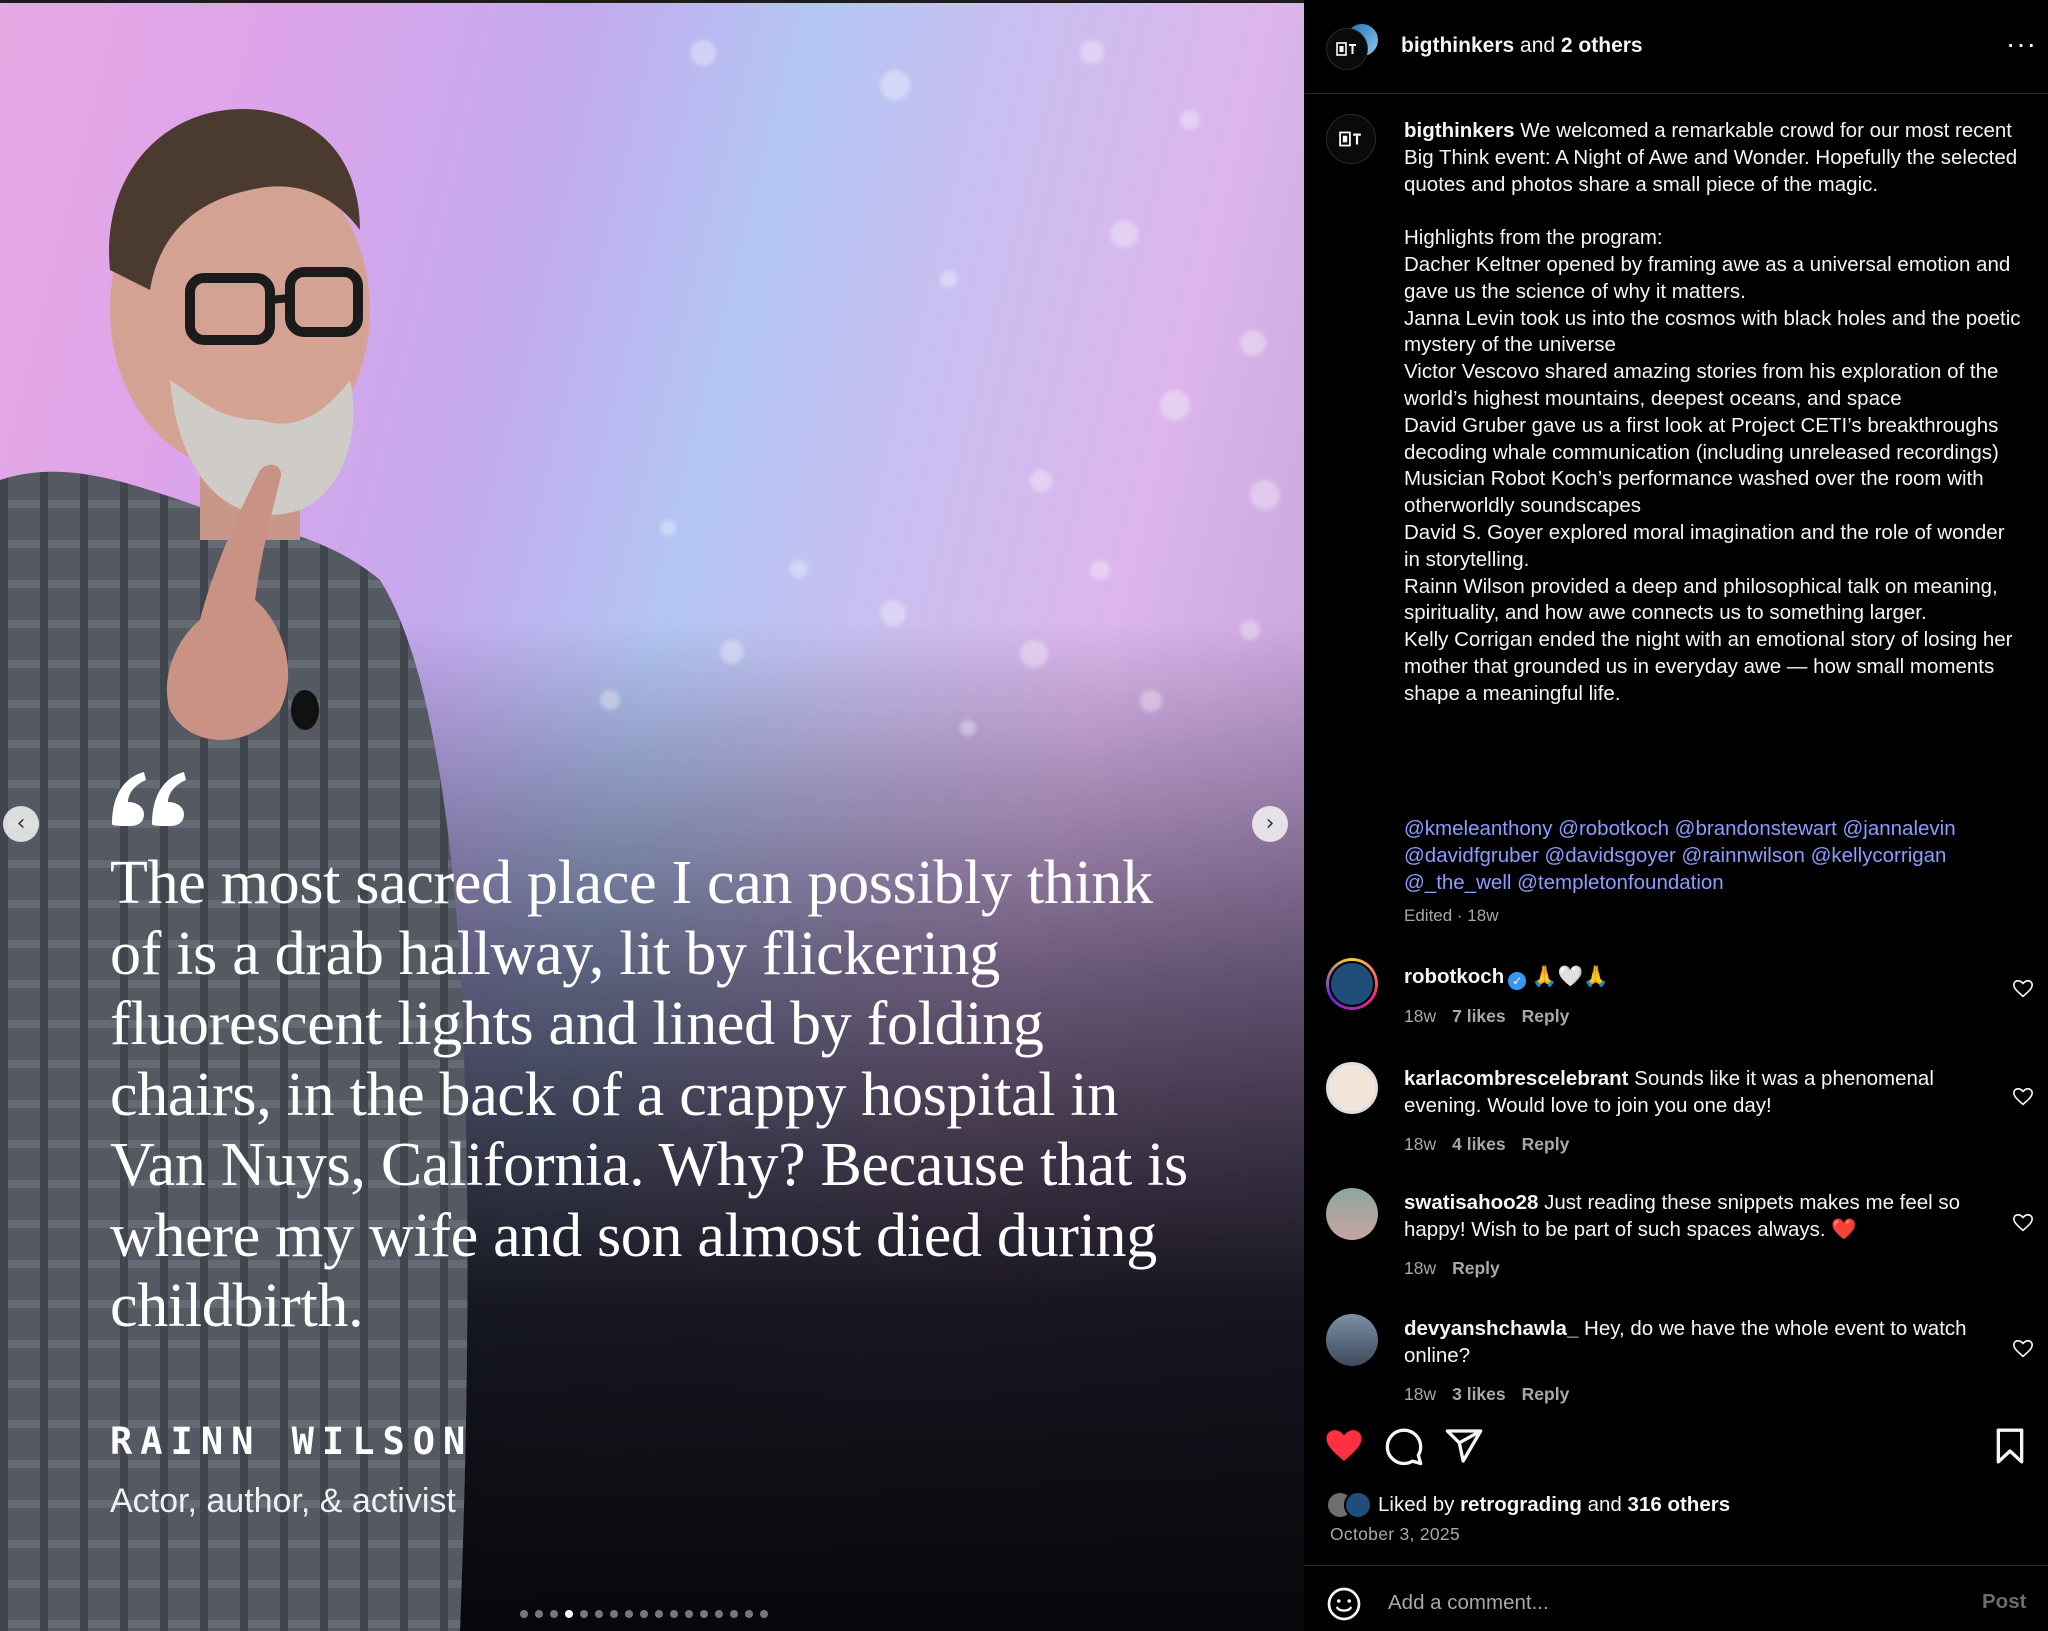 The image size is (2048, 1631). What do you see at coordinates (283, 1501) in the screenshot?
I see `speaker-title: Actor, author, & activist` at bounding box center [283, 1501].